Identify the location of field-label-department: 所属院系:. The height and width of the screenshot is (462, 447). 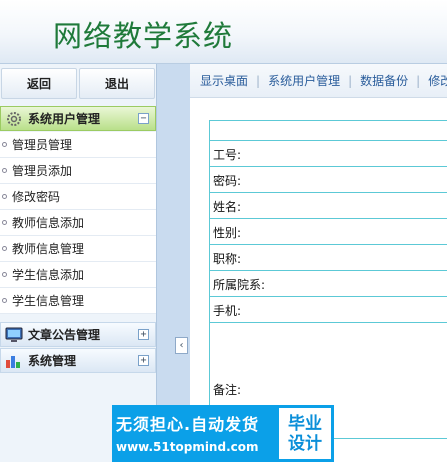
(239, 285).